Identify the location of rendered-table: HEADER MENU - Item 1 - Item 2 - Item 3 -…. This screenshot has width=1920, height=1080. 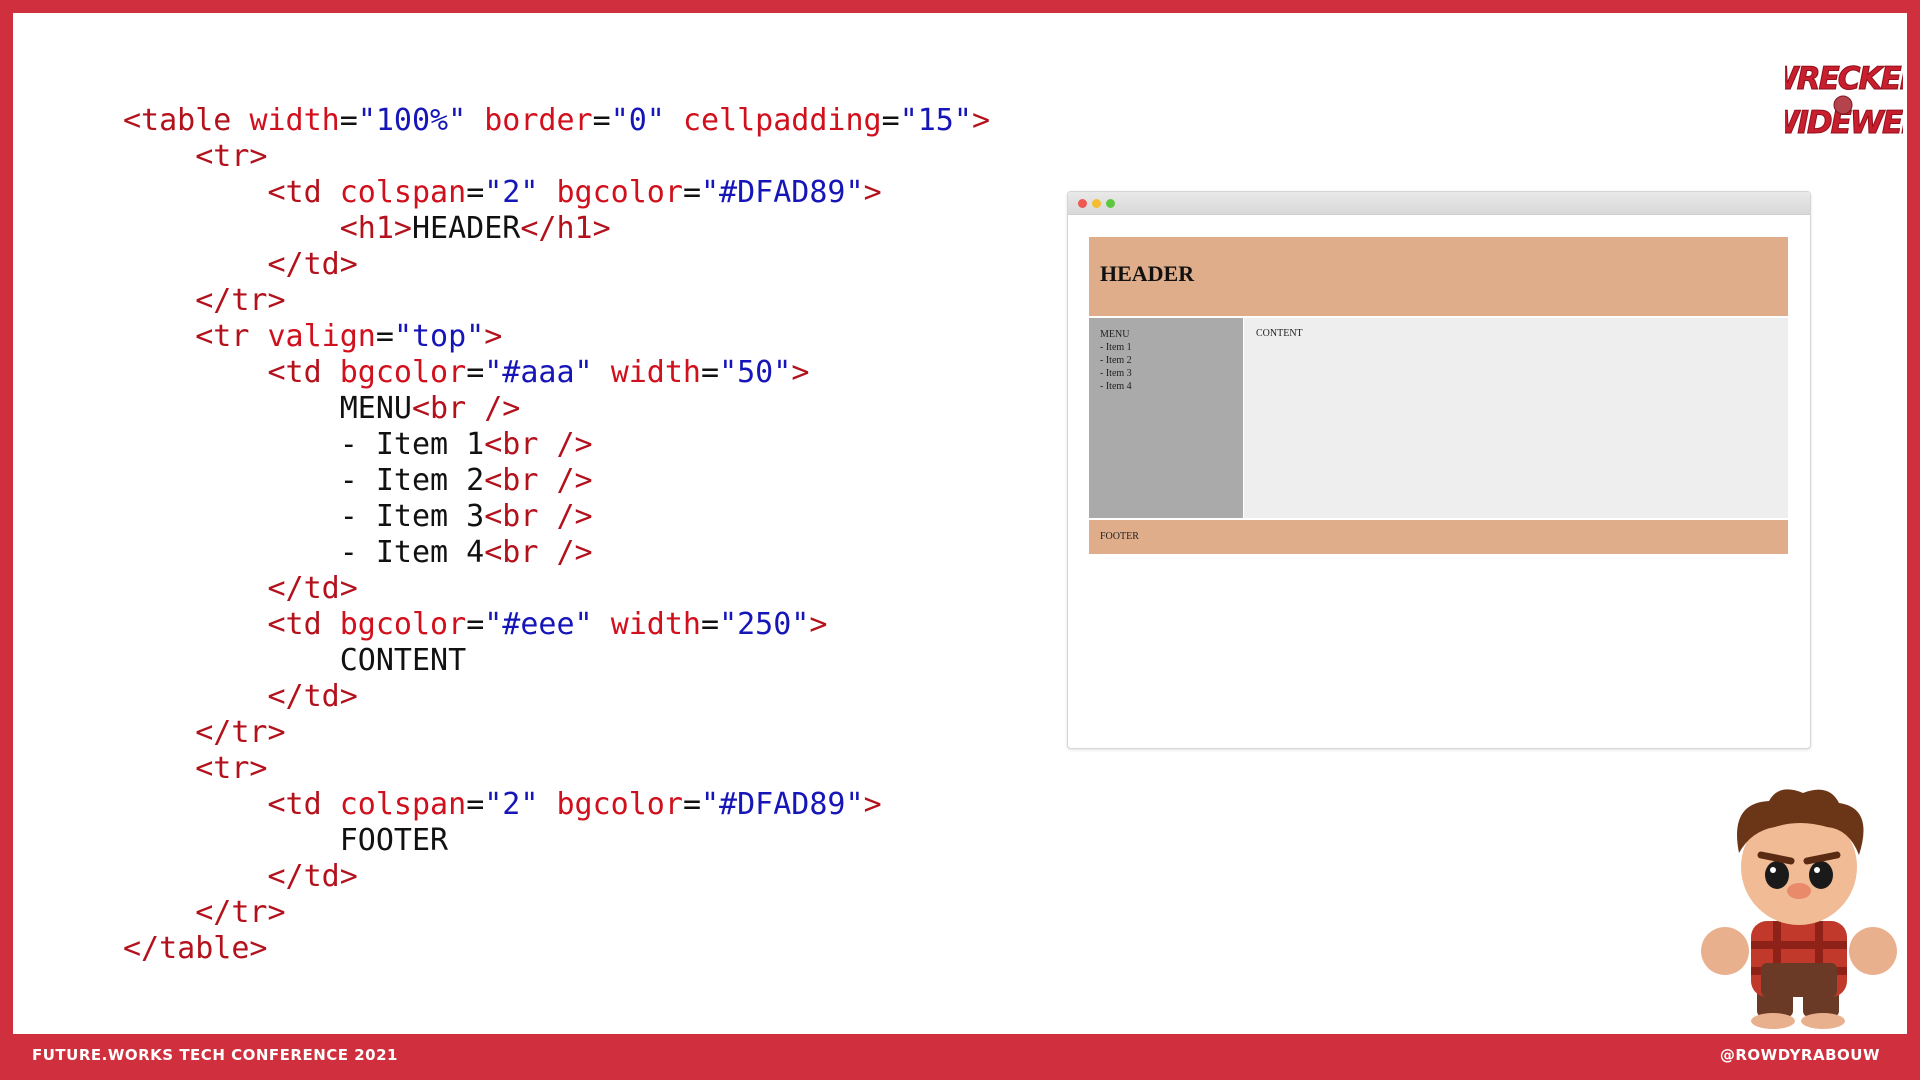
(1438, 397).